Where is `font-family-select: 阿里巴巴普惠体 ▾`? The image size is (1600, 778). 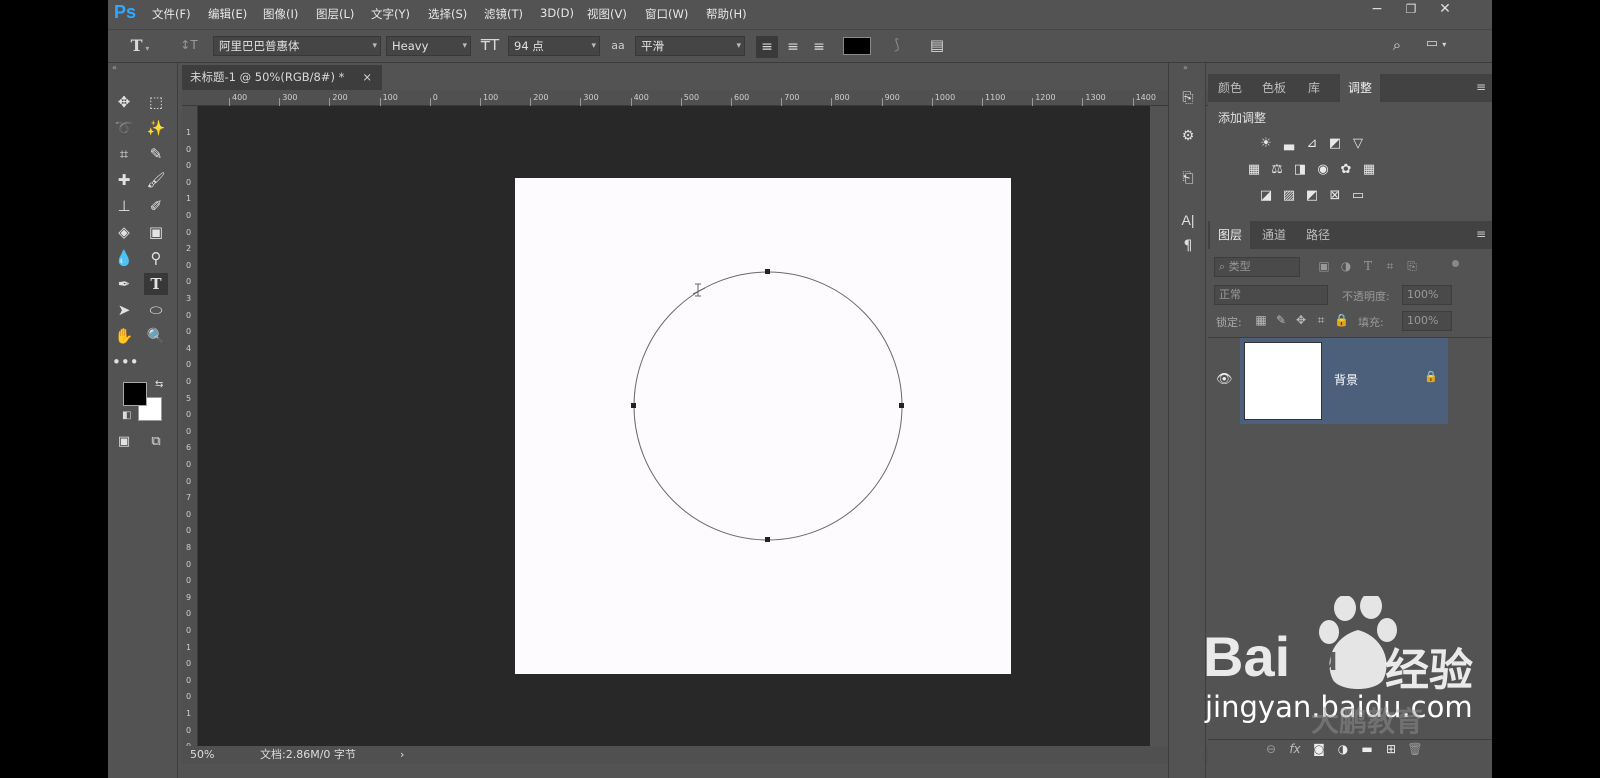
font-family-select: 阿里巴巴普惠体 ▾ is located at coordinates (297, 46).